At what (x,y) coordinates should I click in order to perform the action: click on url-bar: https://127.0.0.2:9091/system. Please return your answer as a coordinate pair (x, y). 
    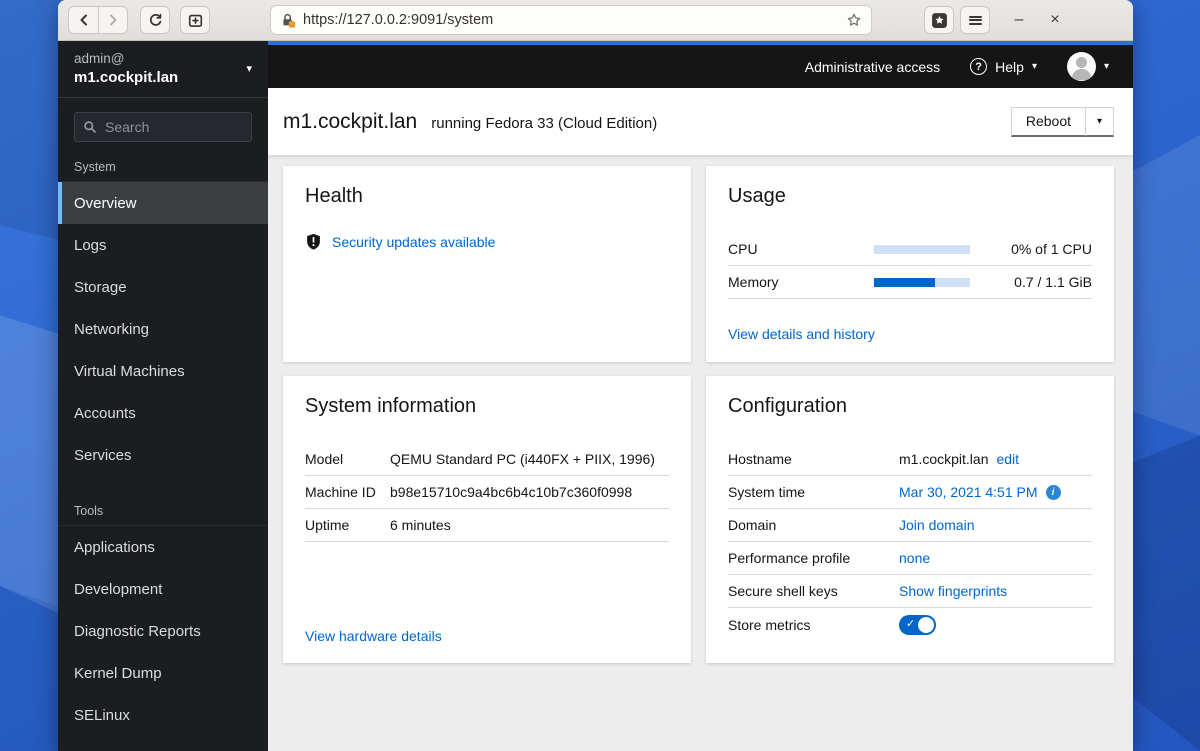
    Looking at the image, I should click on (571, 20).